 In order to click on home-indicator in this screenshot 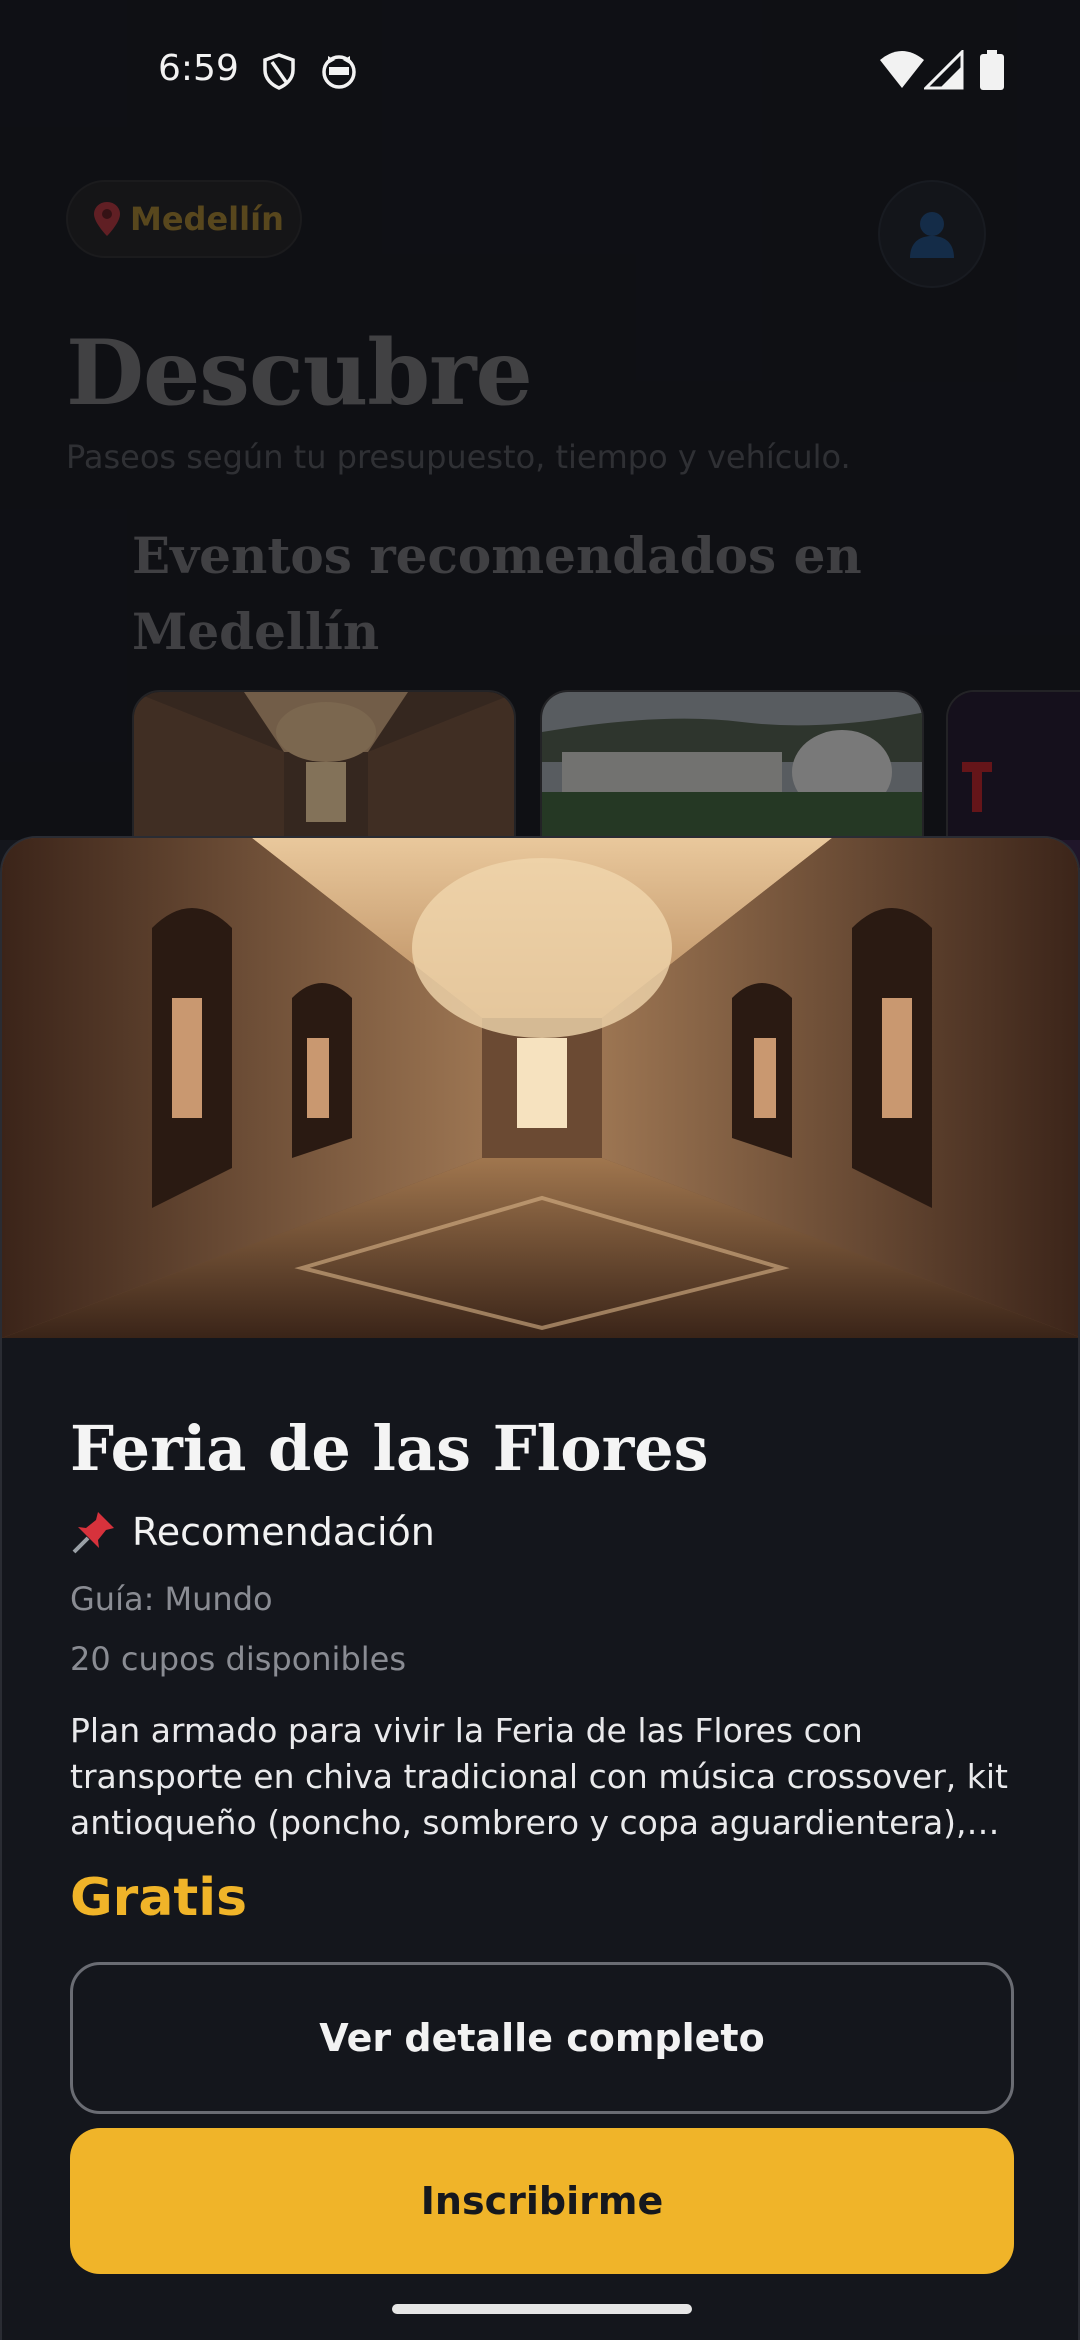, I will do `click(542, 2309)`.